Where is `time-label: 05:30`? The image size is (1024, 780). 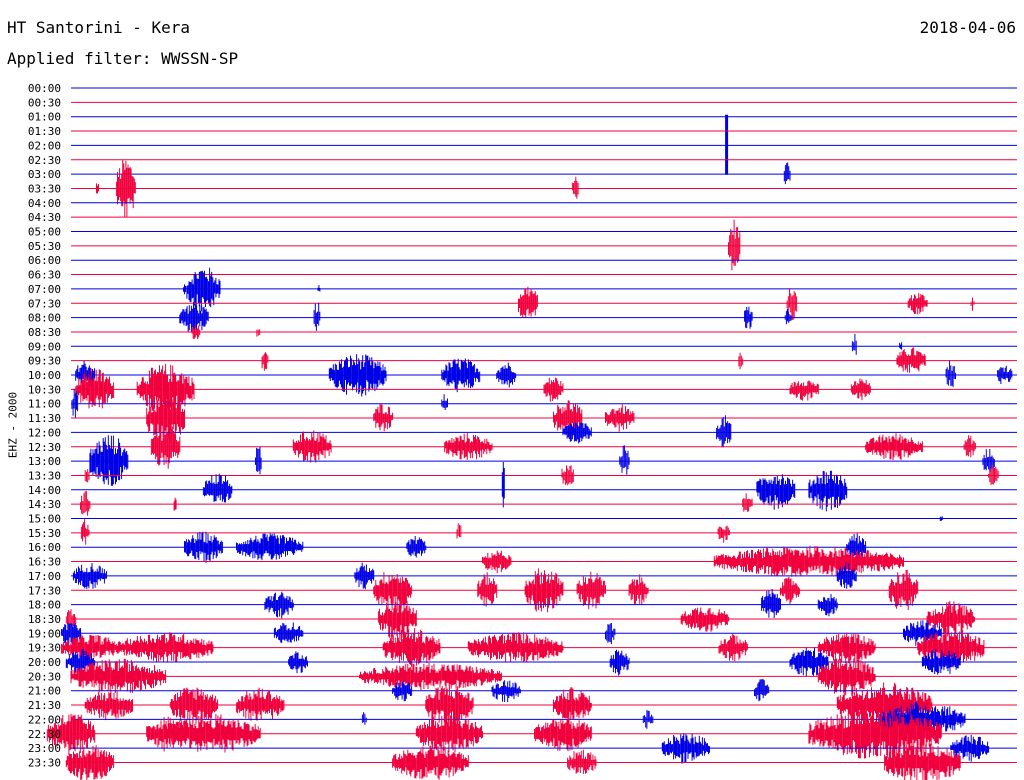
time-label: 05:30 is located at coordinates (44, 246).